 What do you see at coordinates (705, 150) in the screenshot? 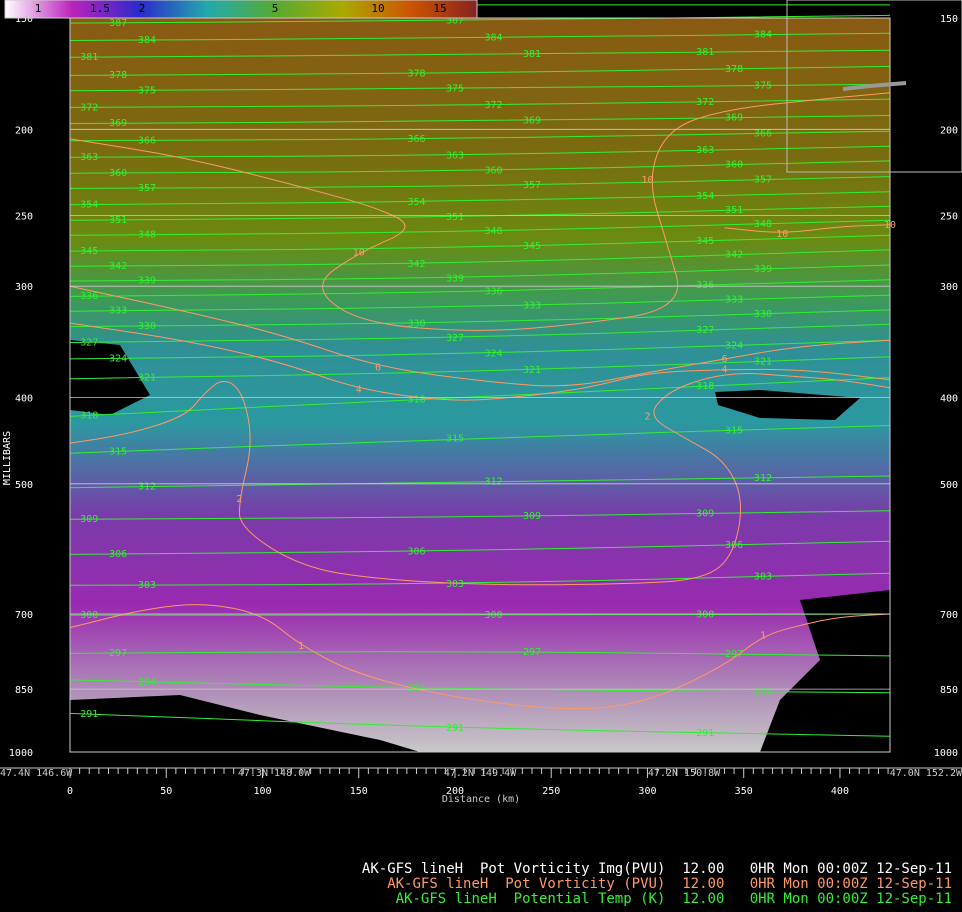
I see `theta-label-363-2: 363` at bounding box center [705, 150].